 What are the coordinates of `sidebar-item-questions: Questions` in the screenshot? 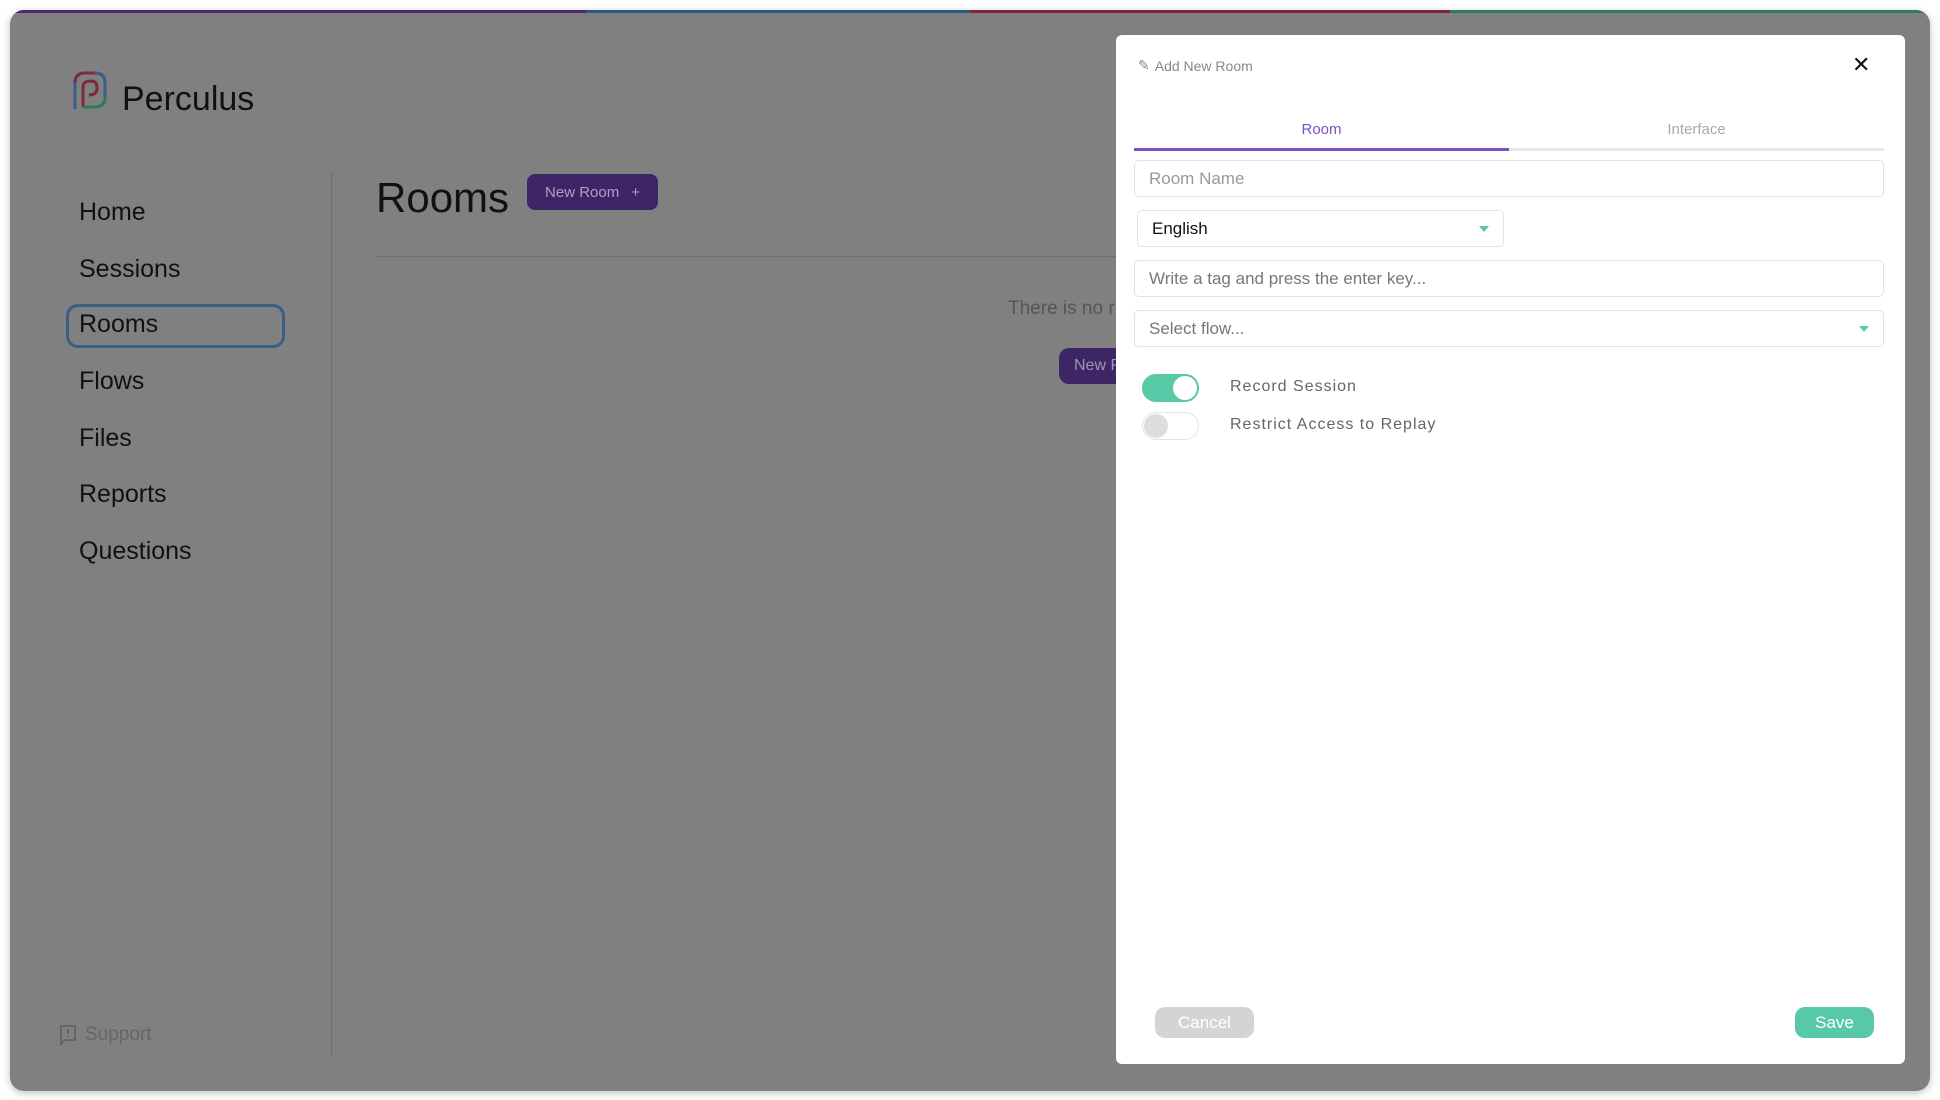 It's located at (135, 551).